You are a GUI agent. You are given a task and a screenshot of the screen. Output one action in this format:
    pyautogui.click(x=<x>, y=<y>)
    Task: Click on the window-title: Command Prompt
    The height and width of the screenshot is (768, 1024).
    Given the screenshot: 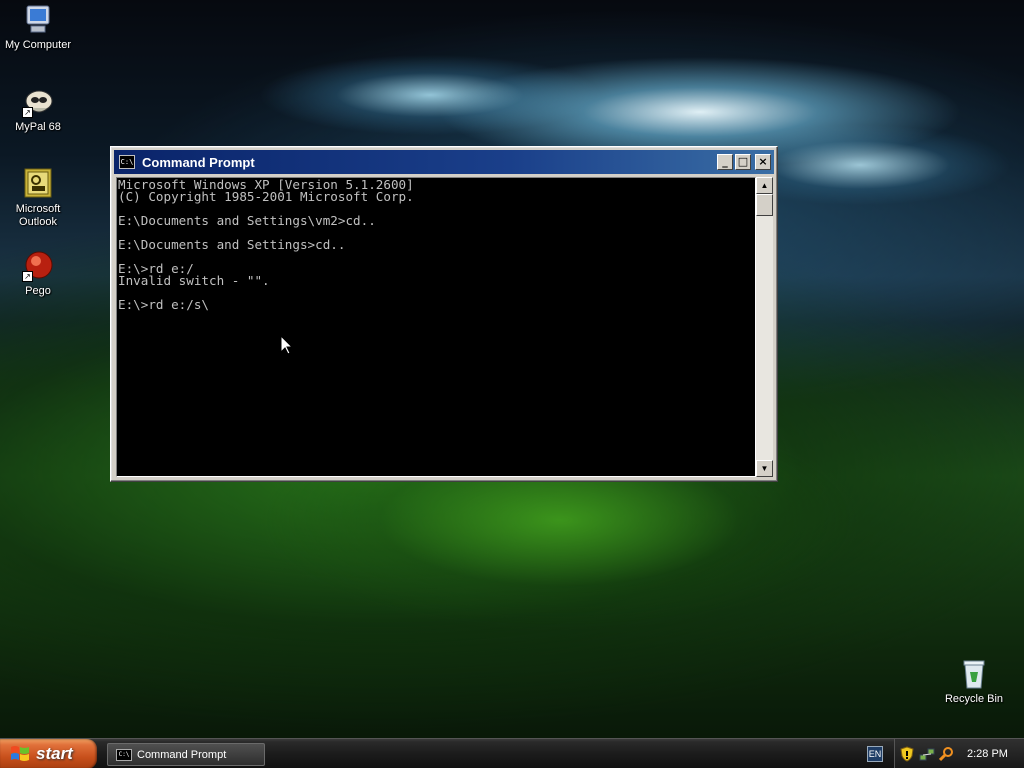 What is the action you would take?
    pyautogui.click(x=198, y=162)
    